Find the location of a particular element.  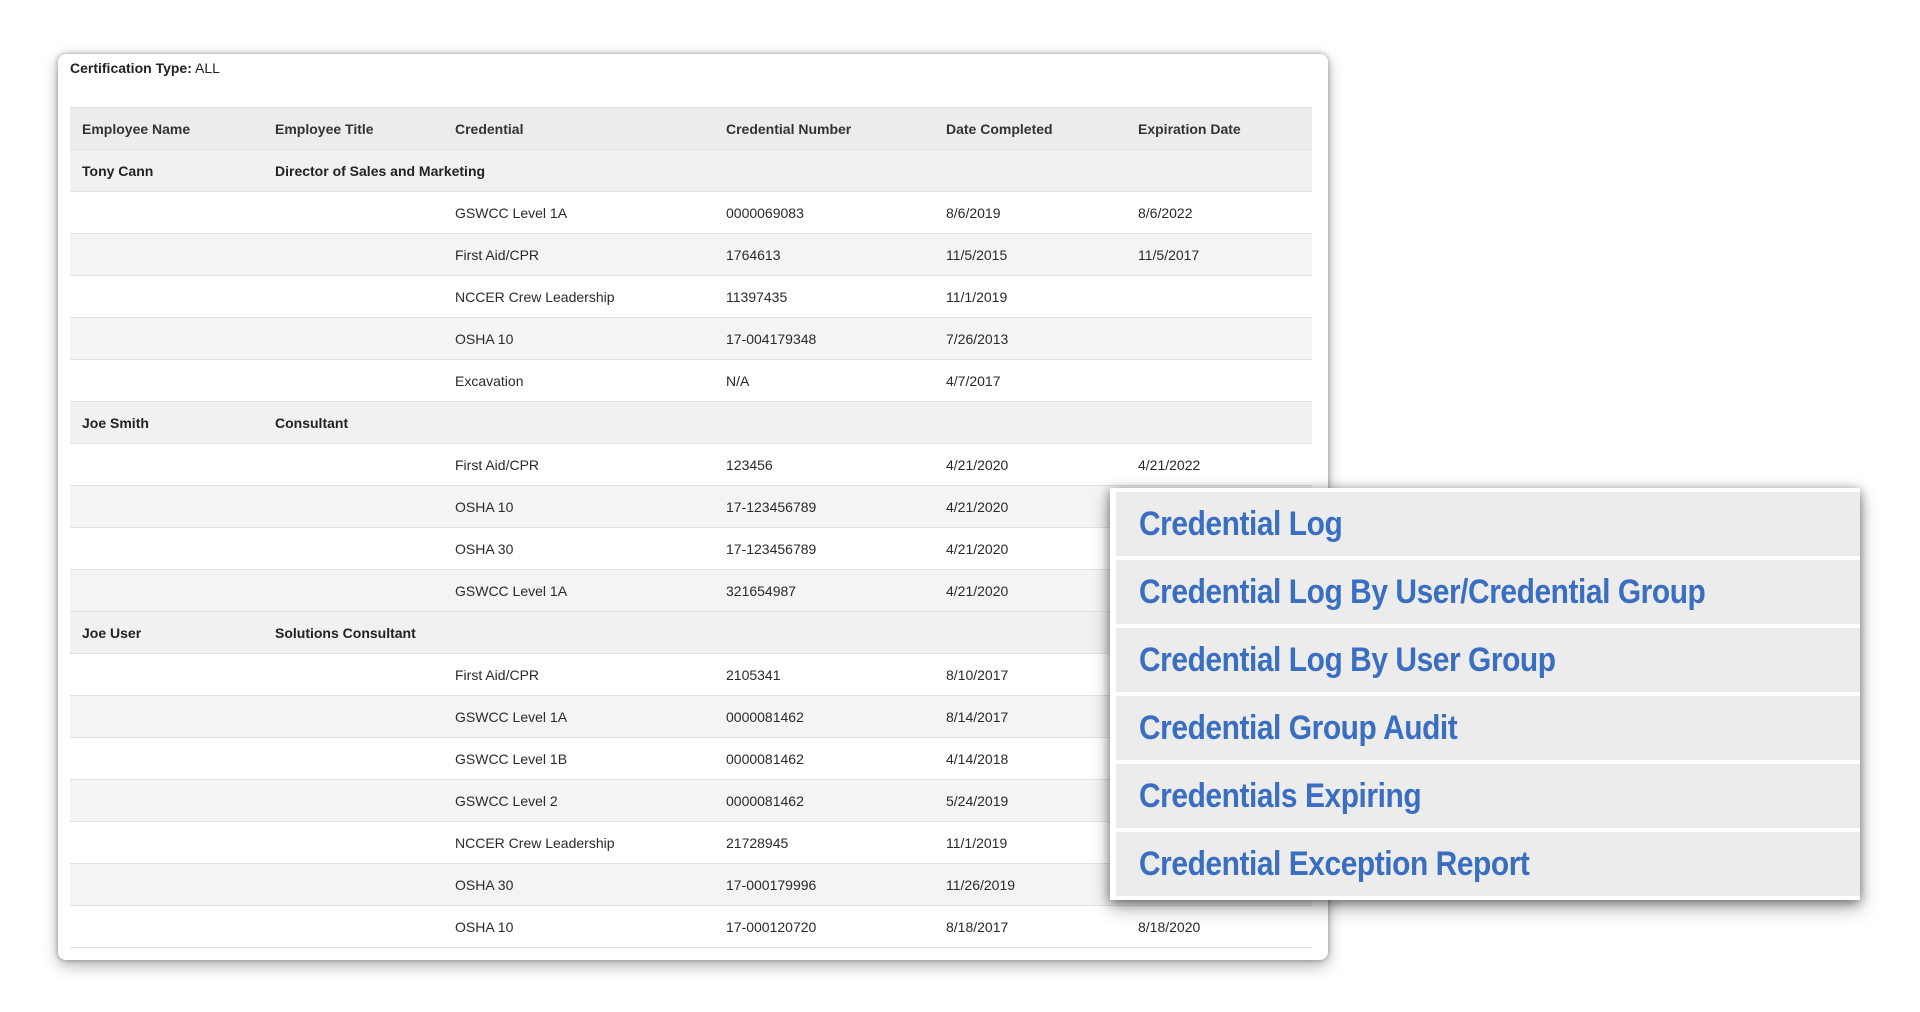

credential-number-cell: 1764613 is located at coordinates (824, 254).